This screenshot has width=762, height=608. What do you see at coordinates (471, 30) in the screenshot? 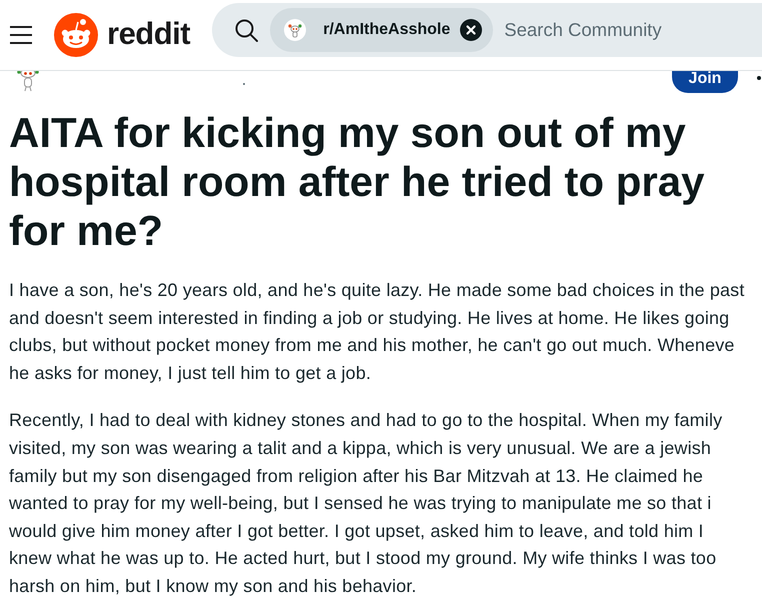
I see `close-icon` at bounding box center [471, 30].